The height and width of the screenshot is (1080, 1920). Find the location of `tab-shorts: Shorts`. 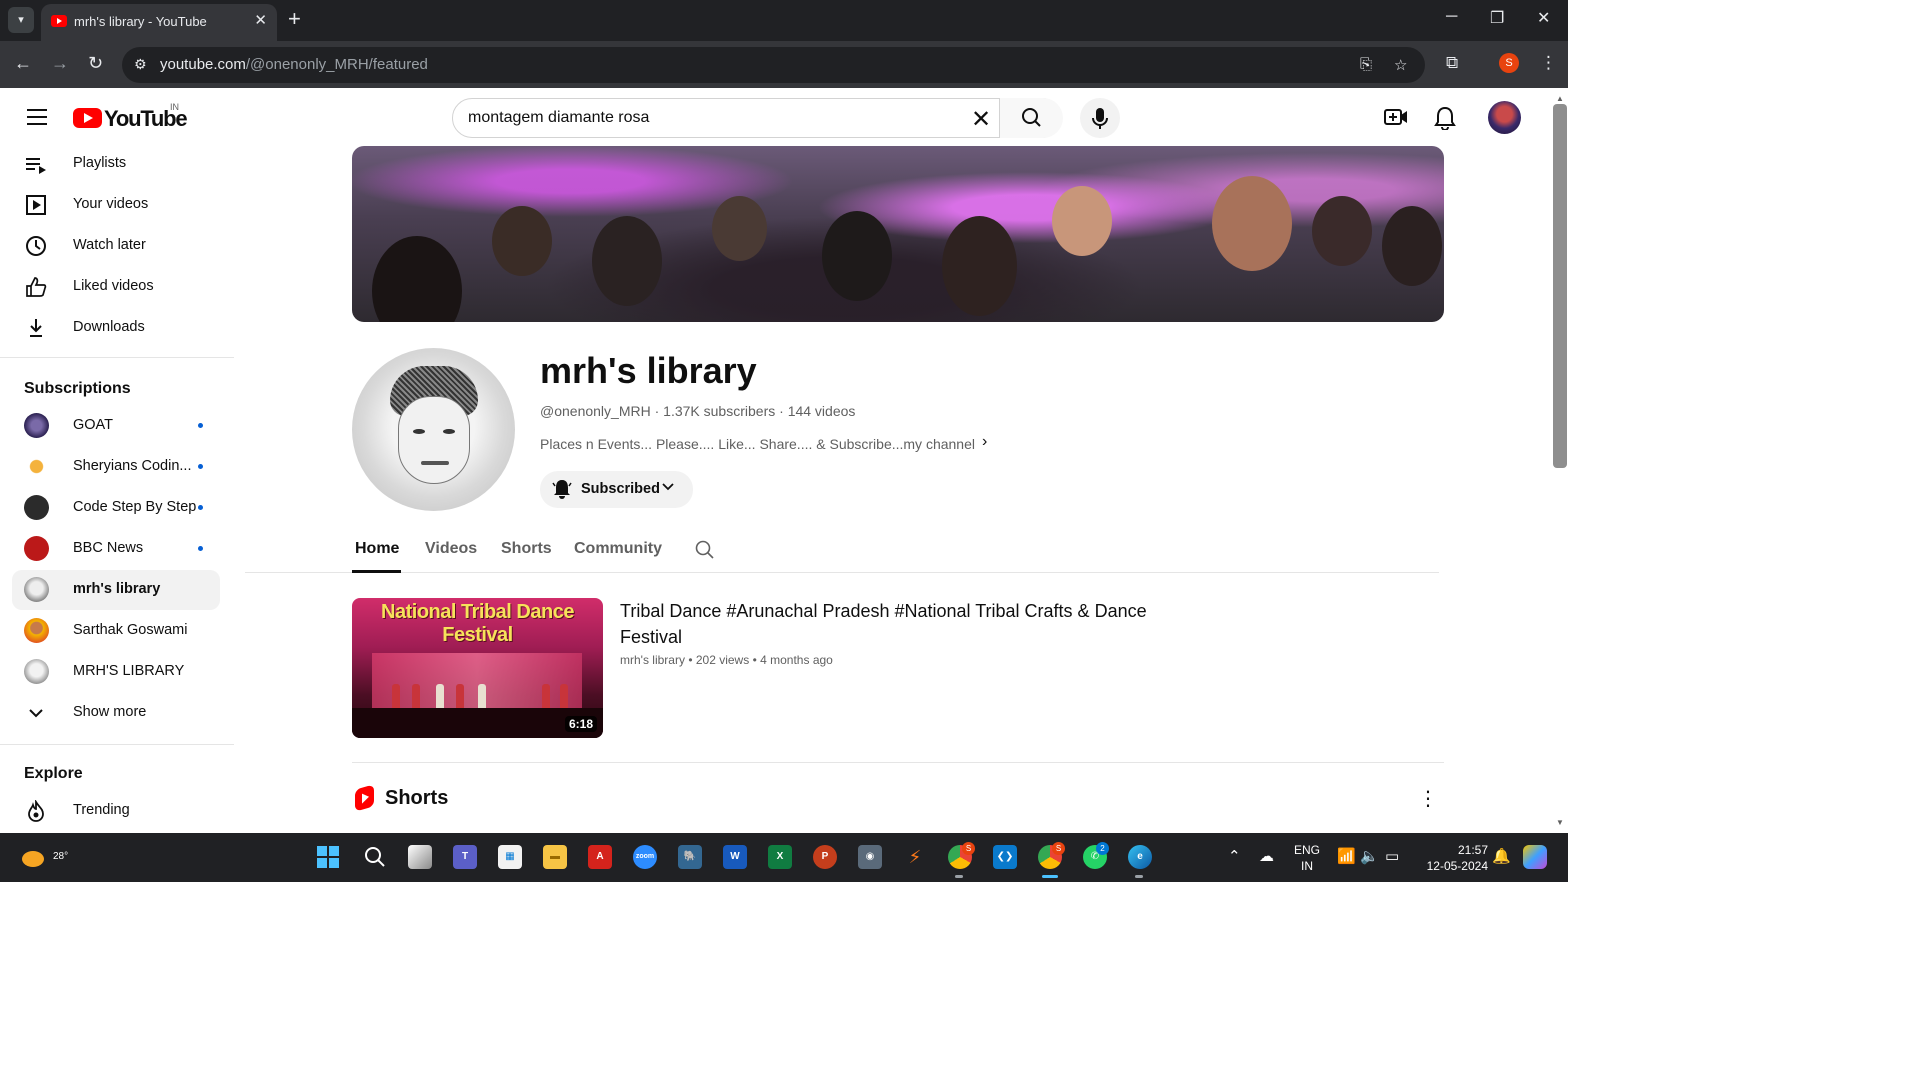

tab-shorts: Shorts is located at coordinates (526, 549).